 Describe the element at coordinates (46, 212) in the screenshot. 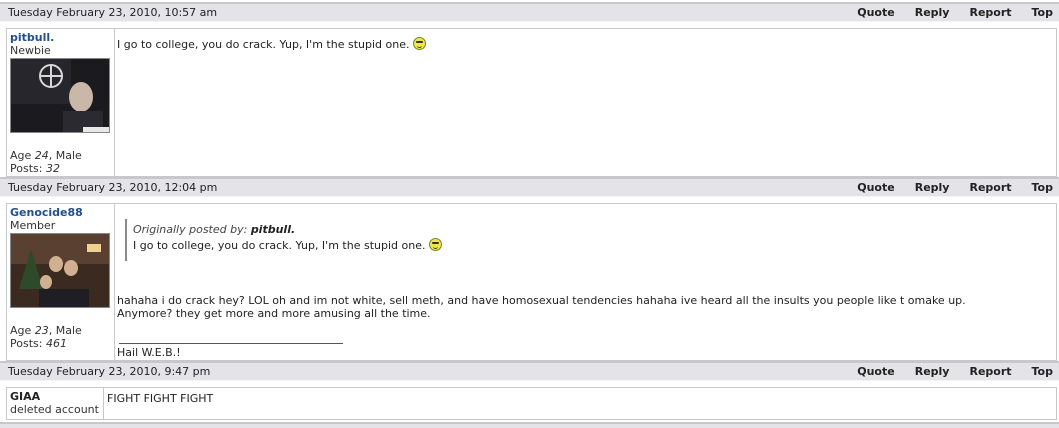

I see `author-name: Genocide88` at that location.